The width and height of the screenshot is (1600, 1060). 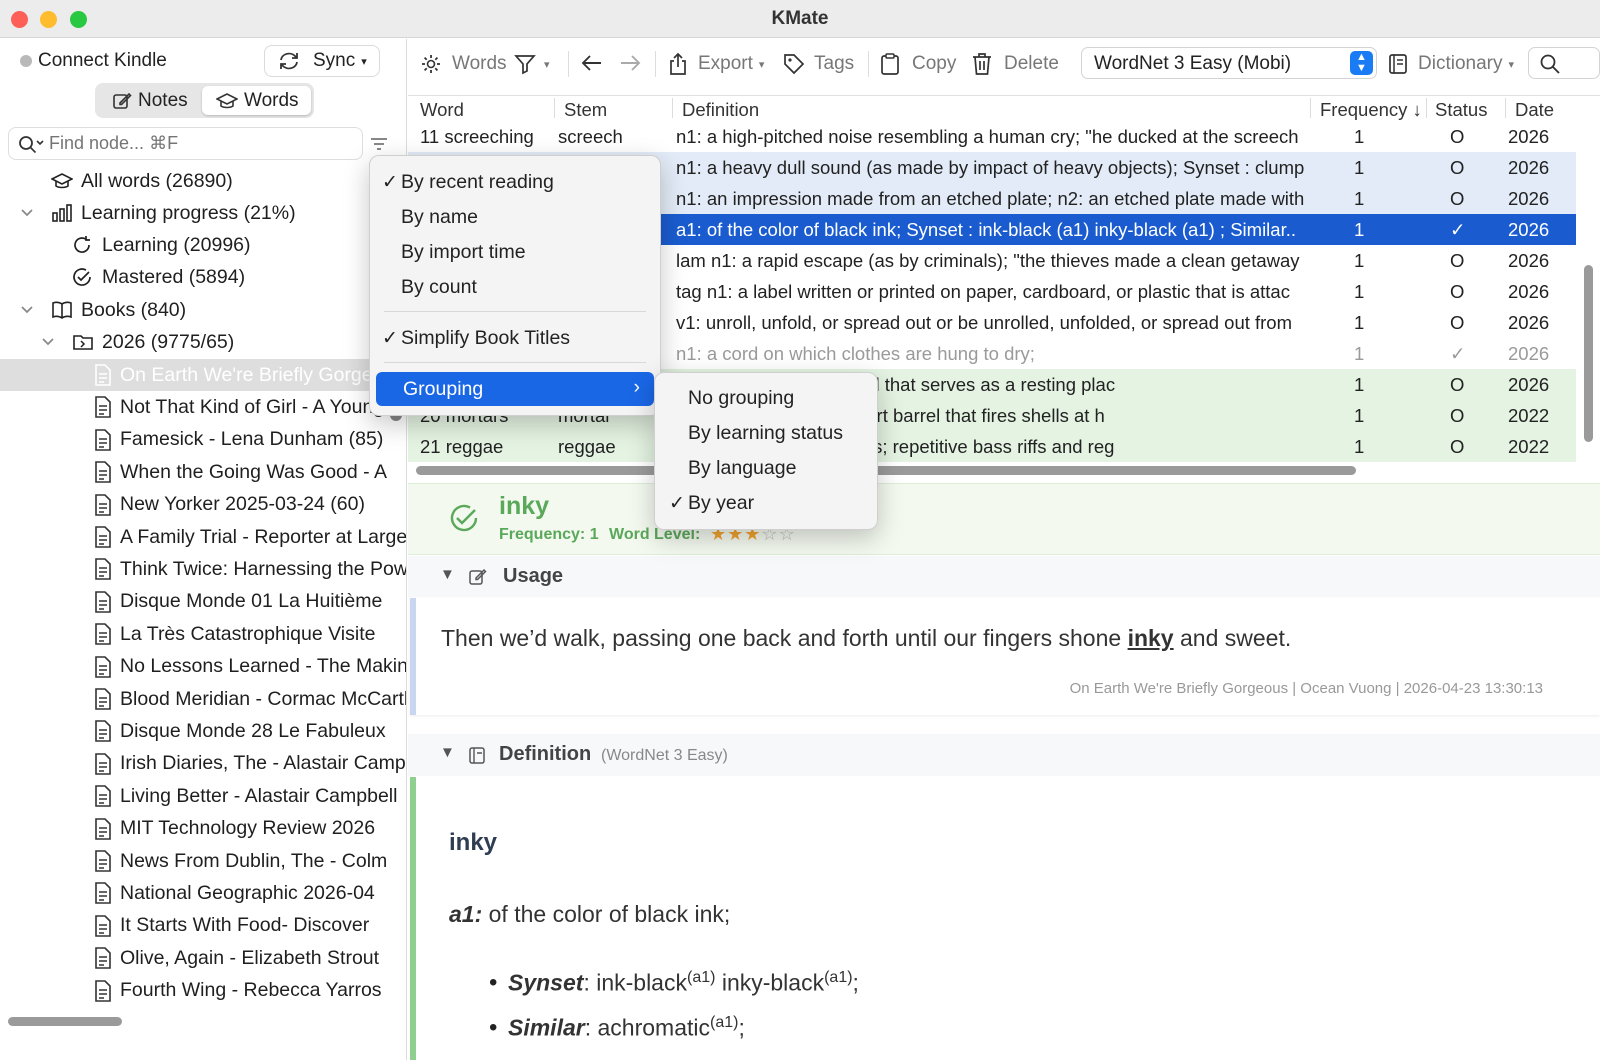 I want to click on book-item: Olive, Again - Elizabeth Strout, so click(x=203, y=958).